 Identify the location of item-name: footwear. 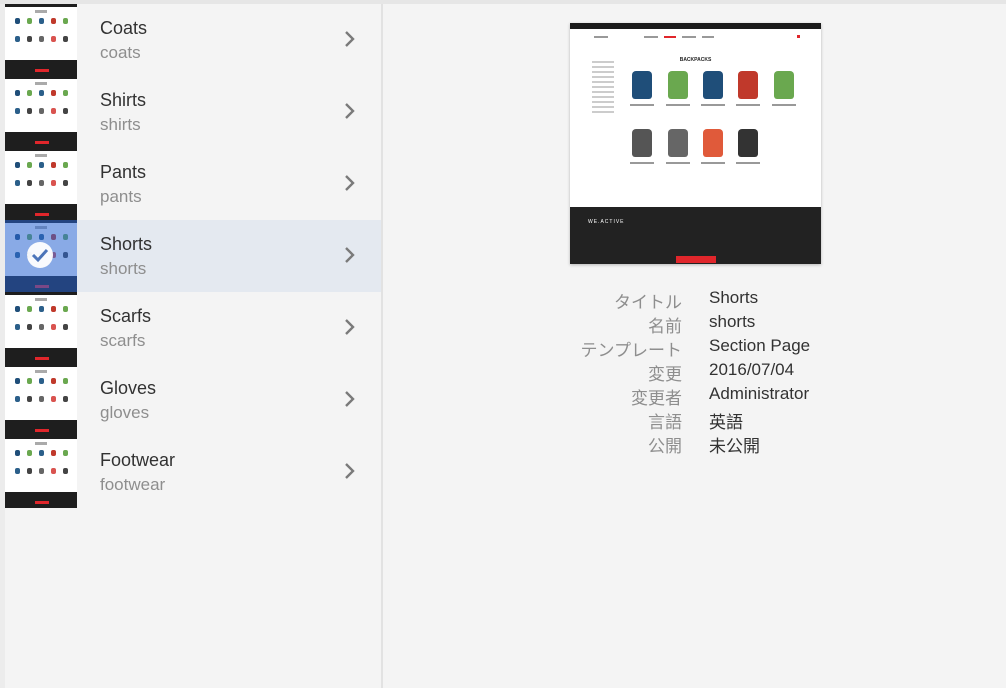
(133, 484).